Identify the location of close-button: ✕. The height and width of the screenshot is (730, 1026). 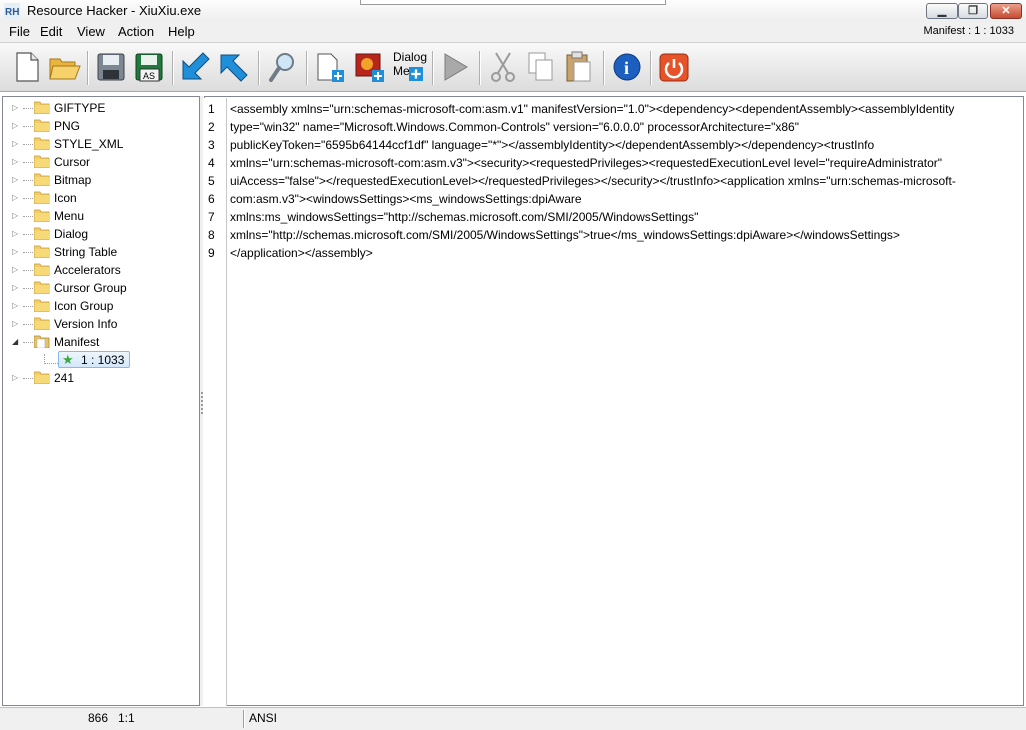
(1006, 11).